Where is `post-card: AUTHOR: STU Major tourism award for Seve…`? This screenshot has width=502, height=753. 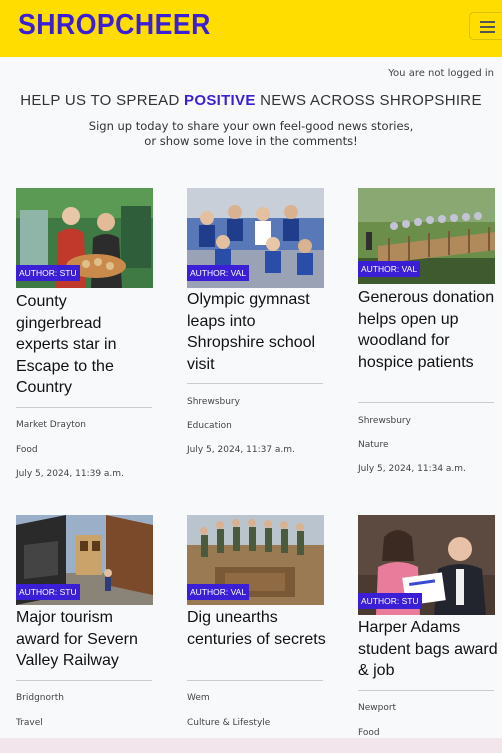 post-card: AUTHOR: STU Major tourism award for Seve… is located at coordinates (84, 626).